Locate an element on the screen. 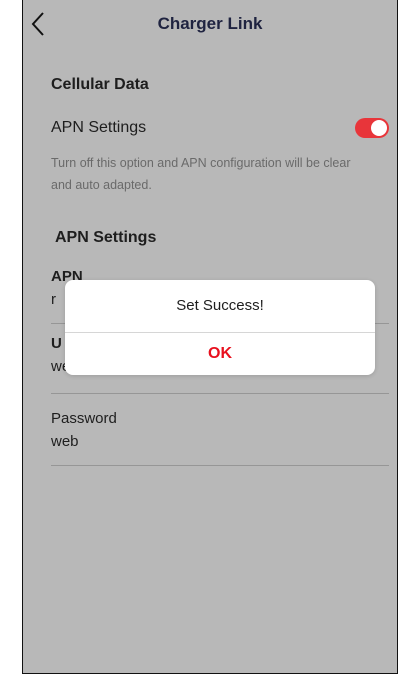  success-dialog: Set Success! OK is located at coordinates (220, 327).